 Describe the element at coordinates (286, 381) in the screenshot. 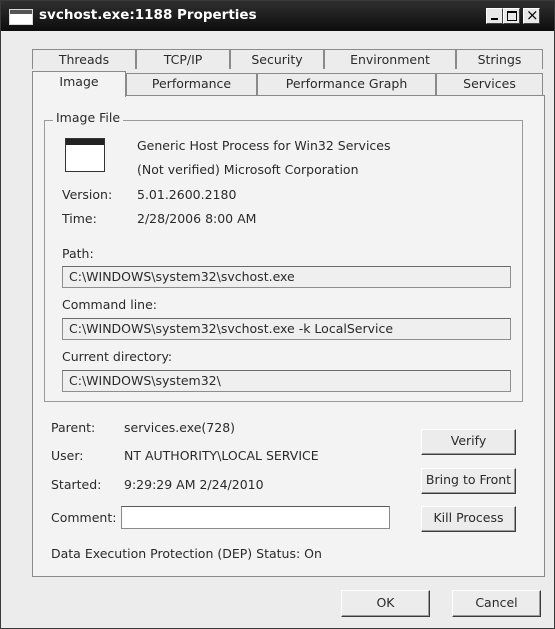

I see `current-directory-field: C:\WINDOWS\system32\` at that location.